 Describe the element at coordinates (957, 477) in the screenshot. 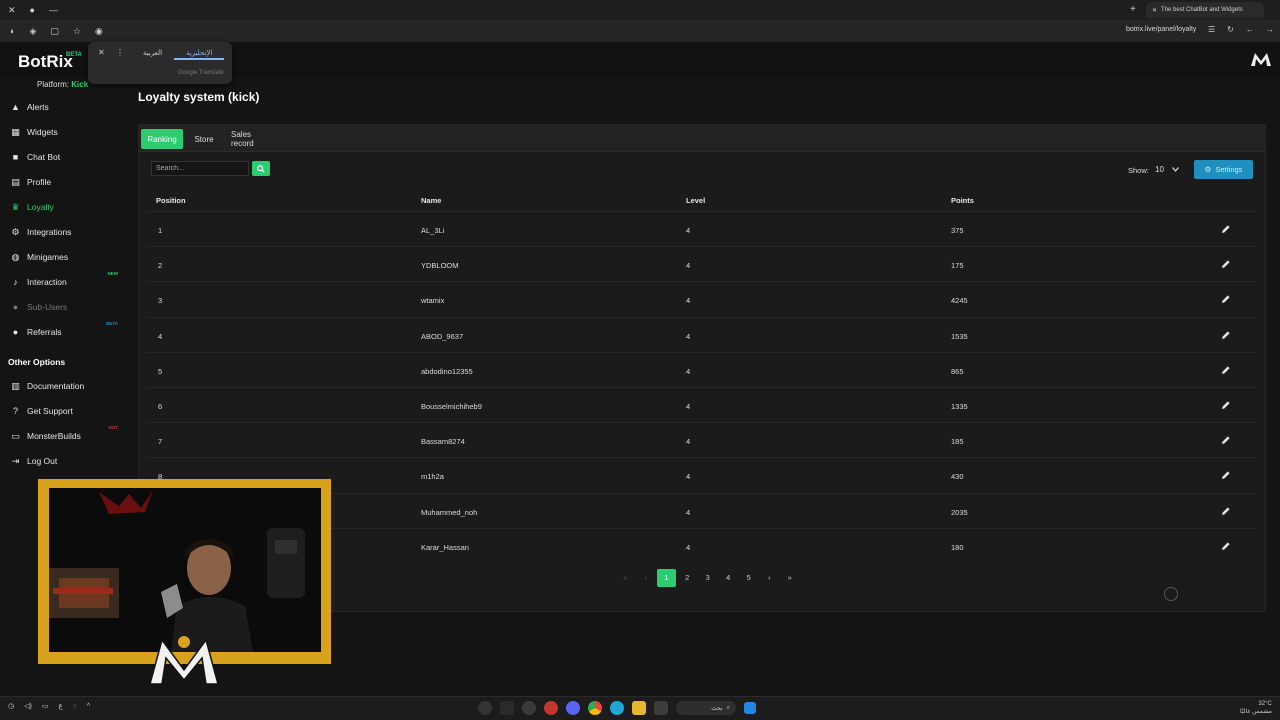

I see `cell-points: 430` at that location.